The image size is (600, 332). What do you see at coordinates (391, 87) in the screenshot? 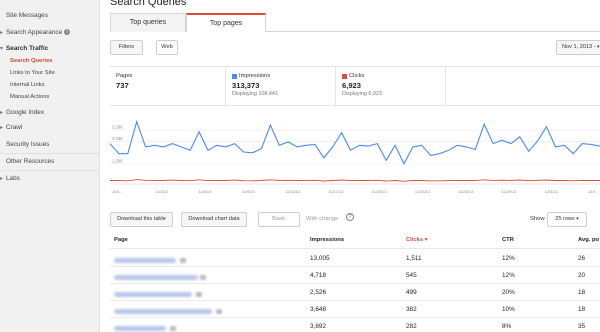
I see `stat-clicks: Clicks 6,923 Displaying 6,923` at bounding box center [391, 87].